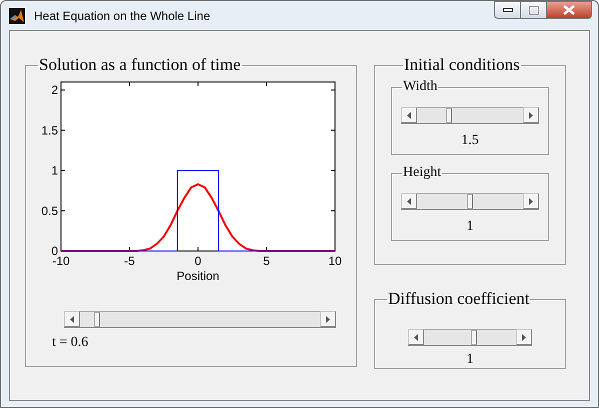 The height and width of the screenshot is (408, 599). Describe the element at coordinates (470, 141) in the screenshot. I see `value-label: 1.5` at that location.